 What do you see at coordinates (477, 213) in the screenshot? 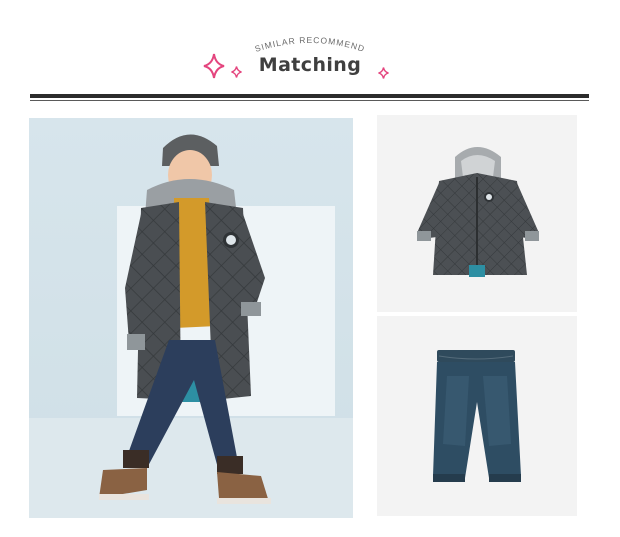
I see `coat-product-photo` at bounding box center [477, 213].